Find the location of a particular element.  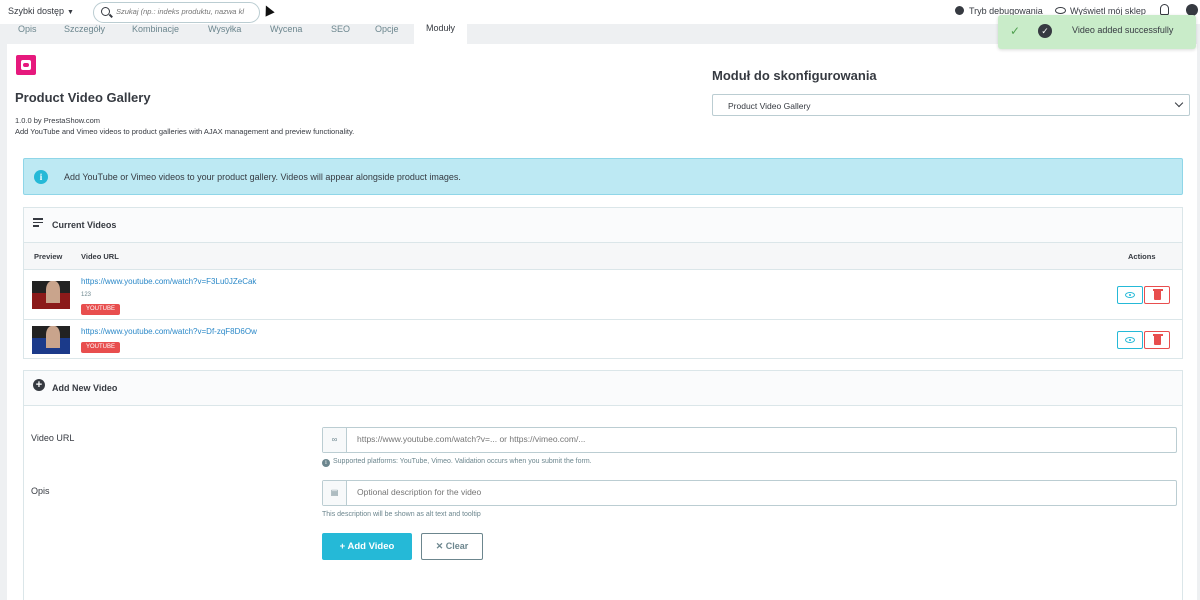

add-video-button: + Add Video is located at coordinates (367, 546).